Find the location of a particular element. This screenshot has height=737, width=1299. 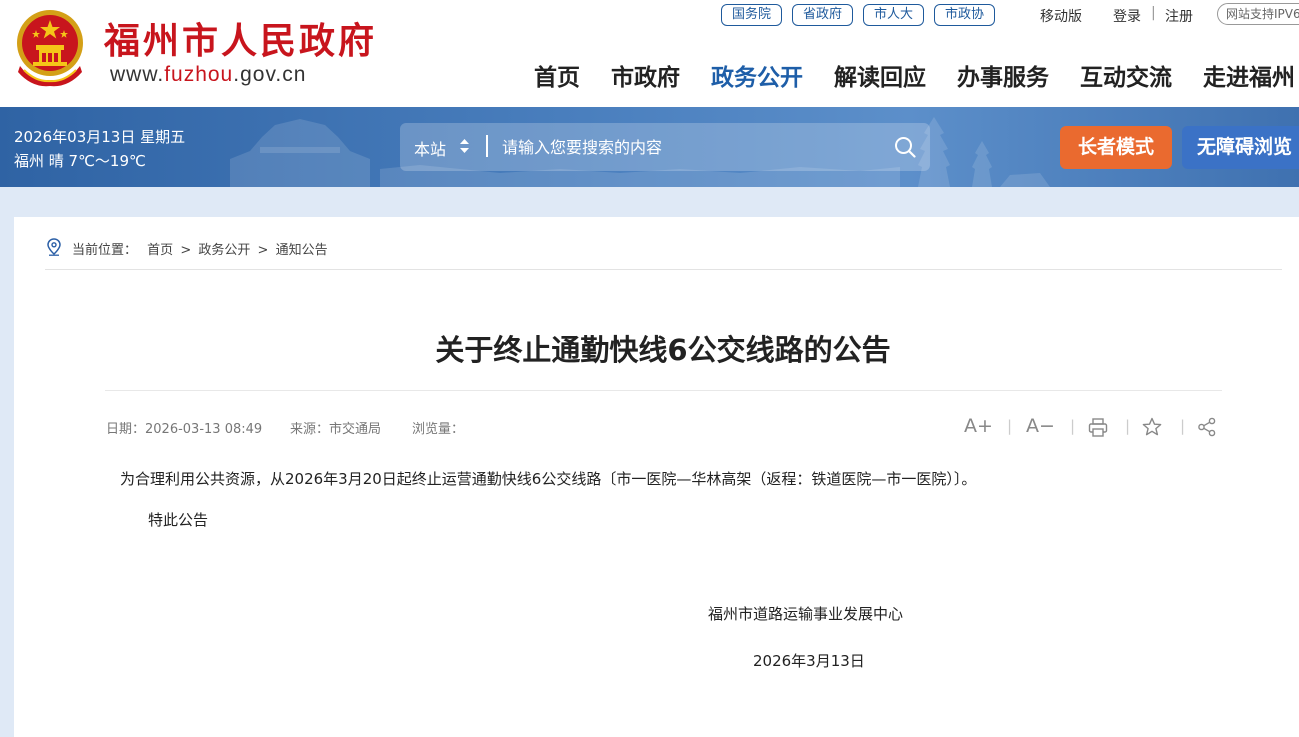

breadcrumb-divider is located at coordinates (663, 269).